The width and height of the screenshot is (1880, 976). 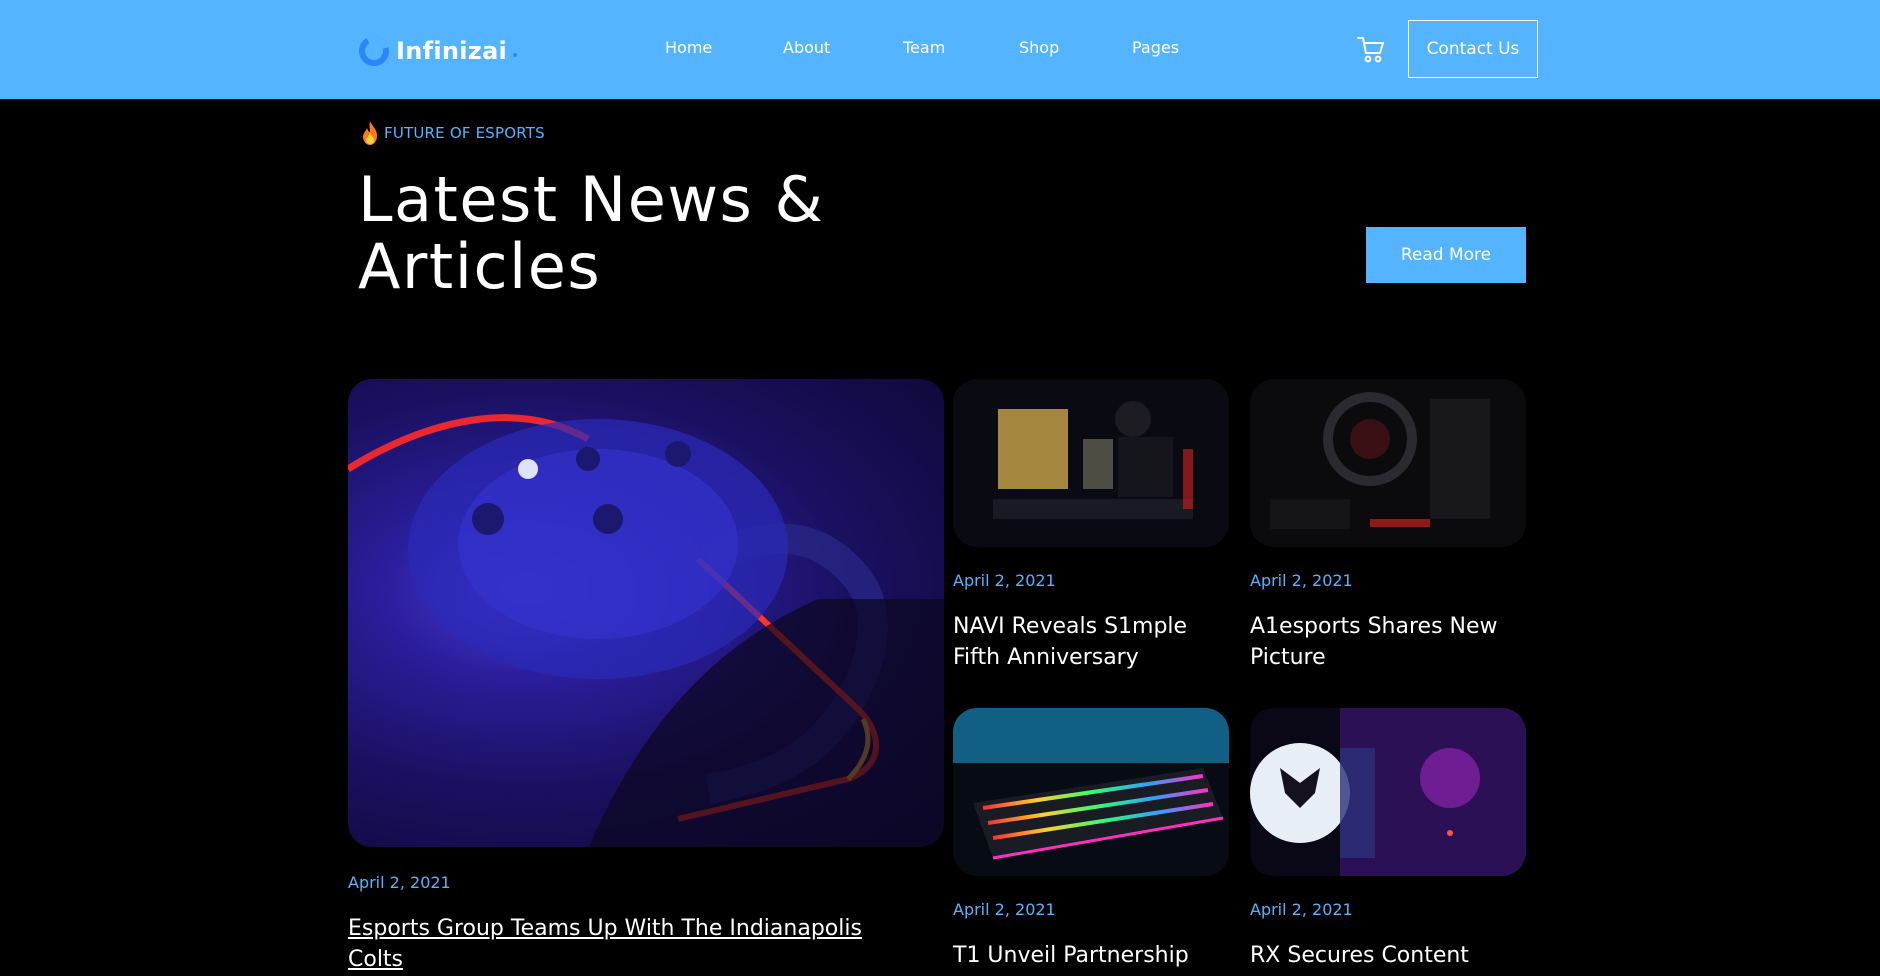 What do you see at coordinates (452, 51) in the screenshot?
I see `logo-text: Infinizai` at bounding box center [452, 51].